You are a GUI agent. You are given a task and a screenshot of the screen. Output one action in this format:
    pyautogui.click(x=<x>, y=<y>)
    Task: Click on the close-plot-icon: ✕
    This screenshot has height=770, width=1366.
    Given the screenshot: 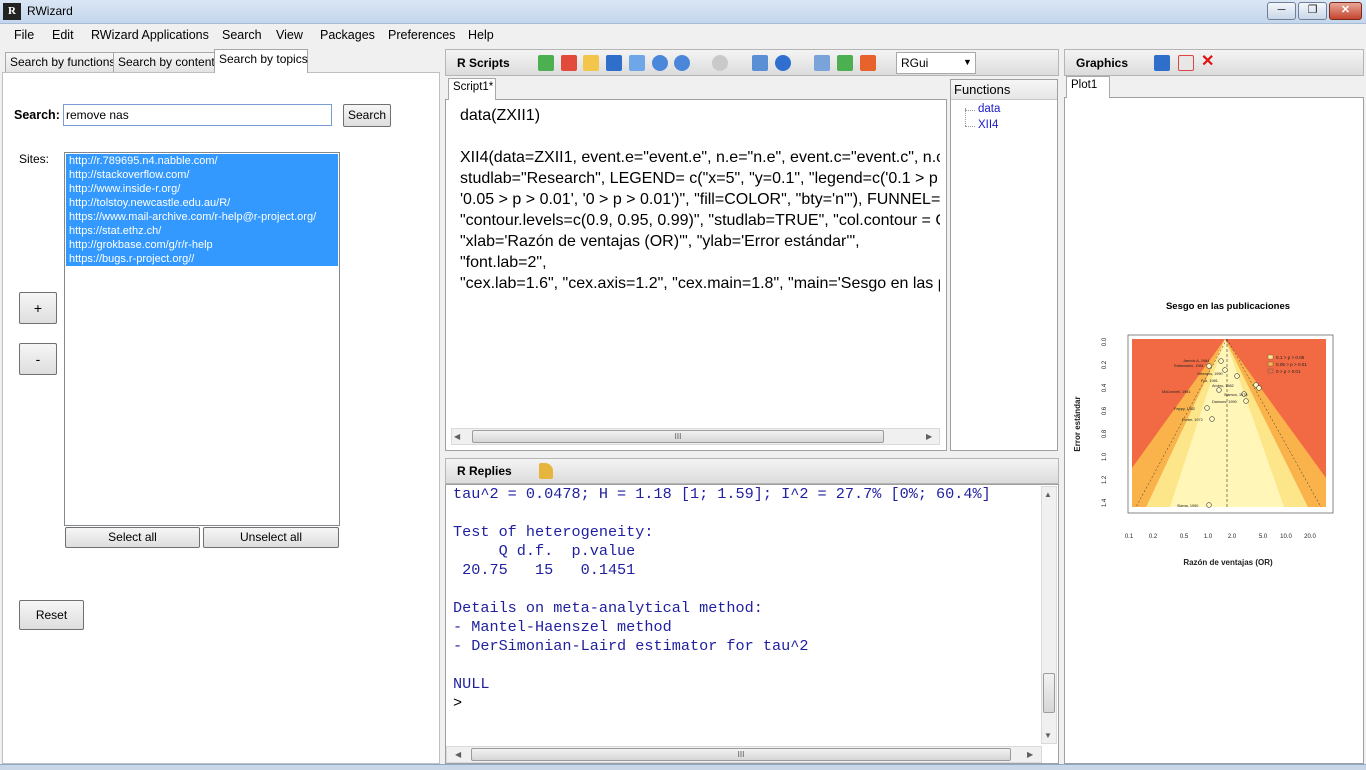 What is the action you would take?
    pyautogui.click(x=1207, y=61)
    